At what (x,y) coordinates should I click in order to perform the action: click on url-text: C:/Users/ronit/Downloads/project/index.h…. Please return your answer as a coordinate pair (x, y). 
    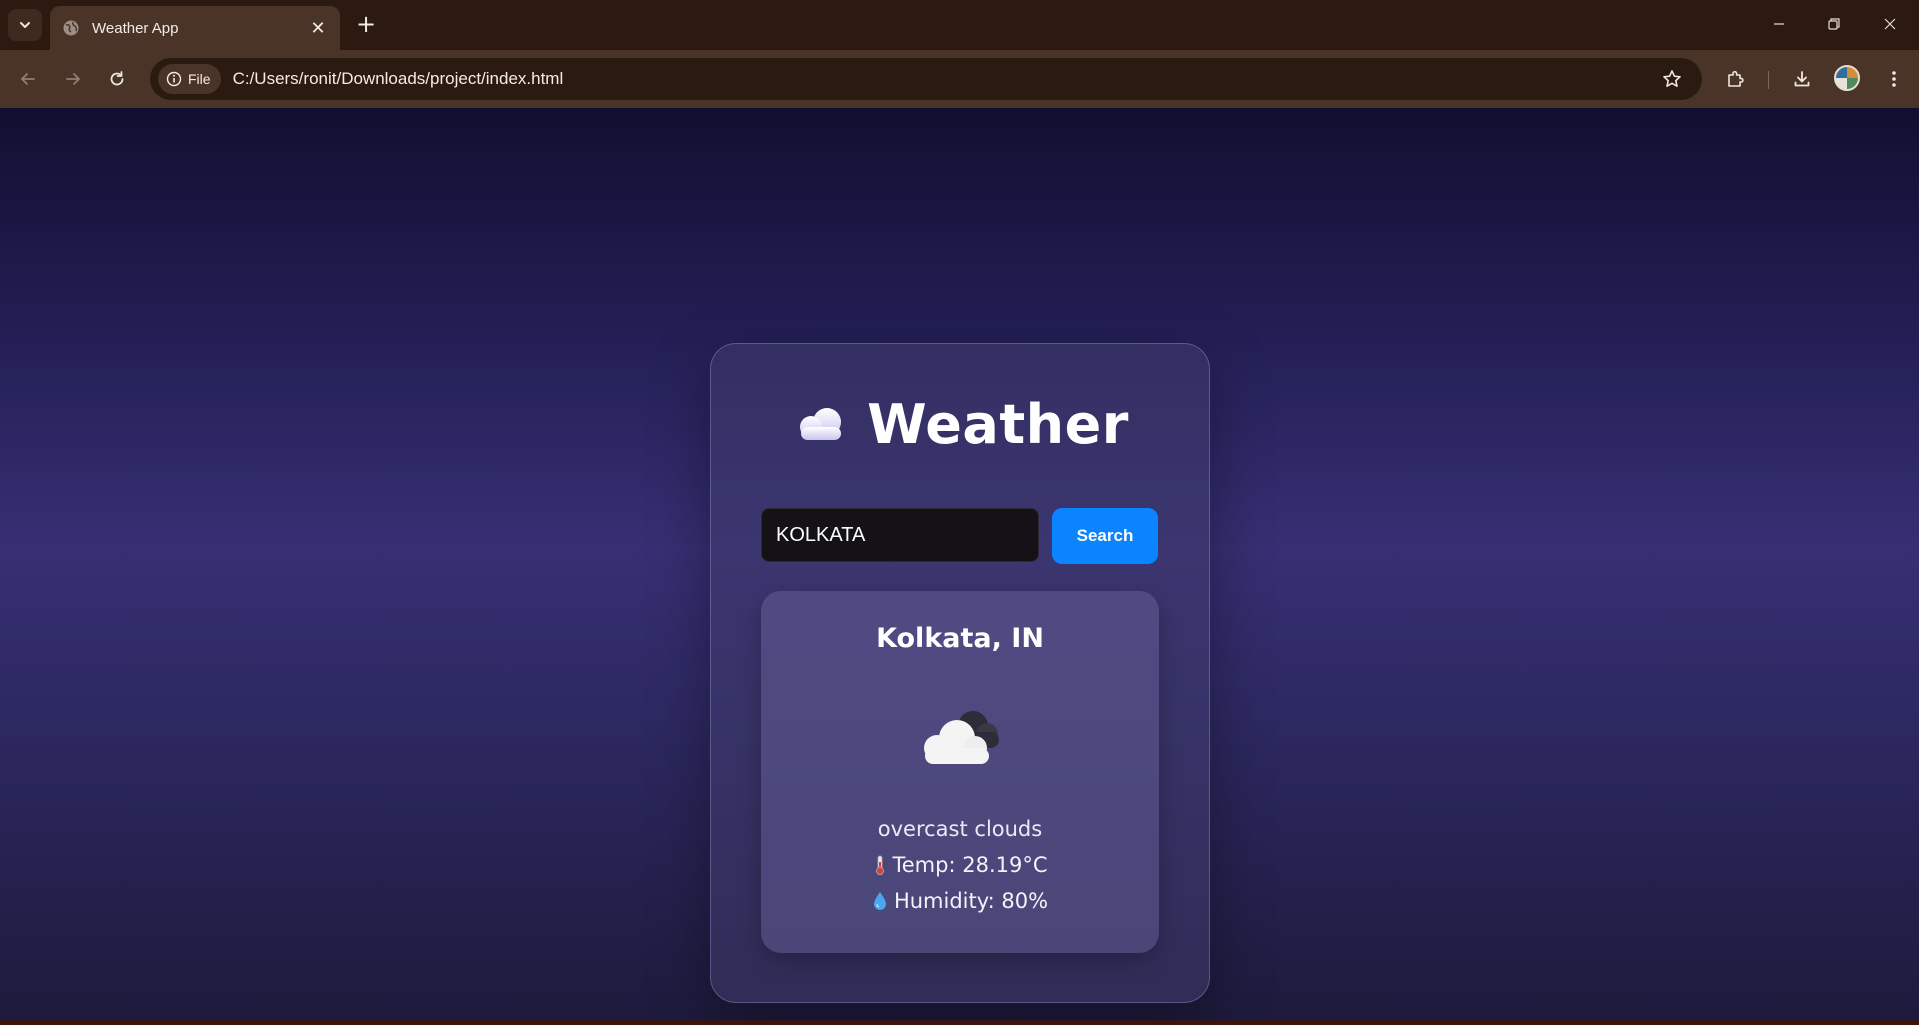
    Looking at the image, I should click on (944, 79).